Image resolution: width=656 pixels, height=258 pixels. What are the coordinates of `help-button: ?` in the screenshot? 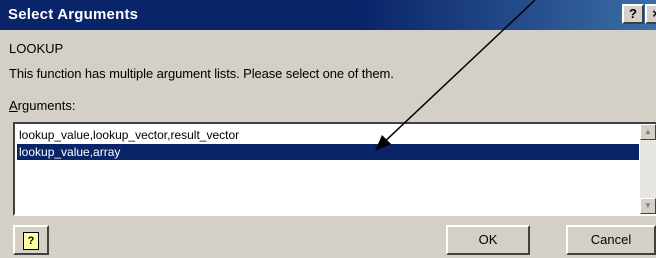 It's located at (31, 240).